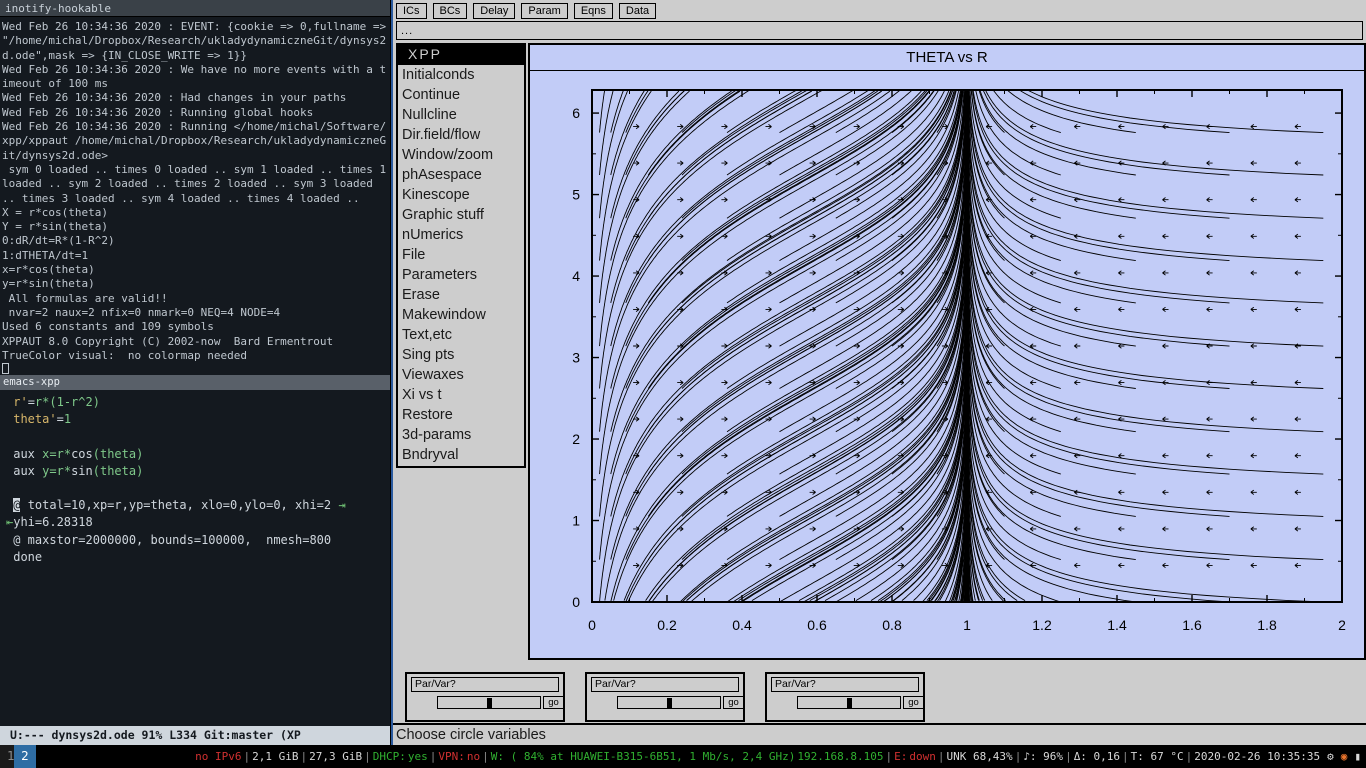 This screenshot has width=1366, height=768. Describe the element at coordinates (461, 415) in the screenshot. I see `menu-item-restore: Restore` at that location.